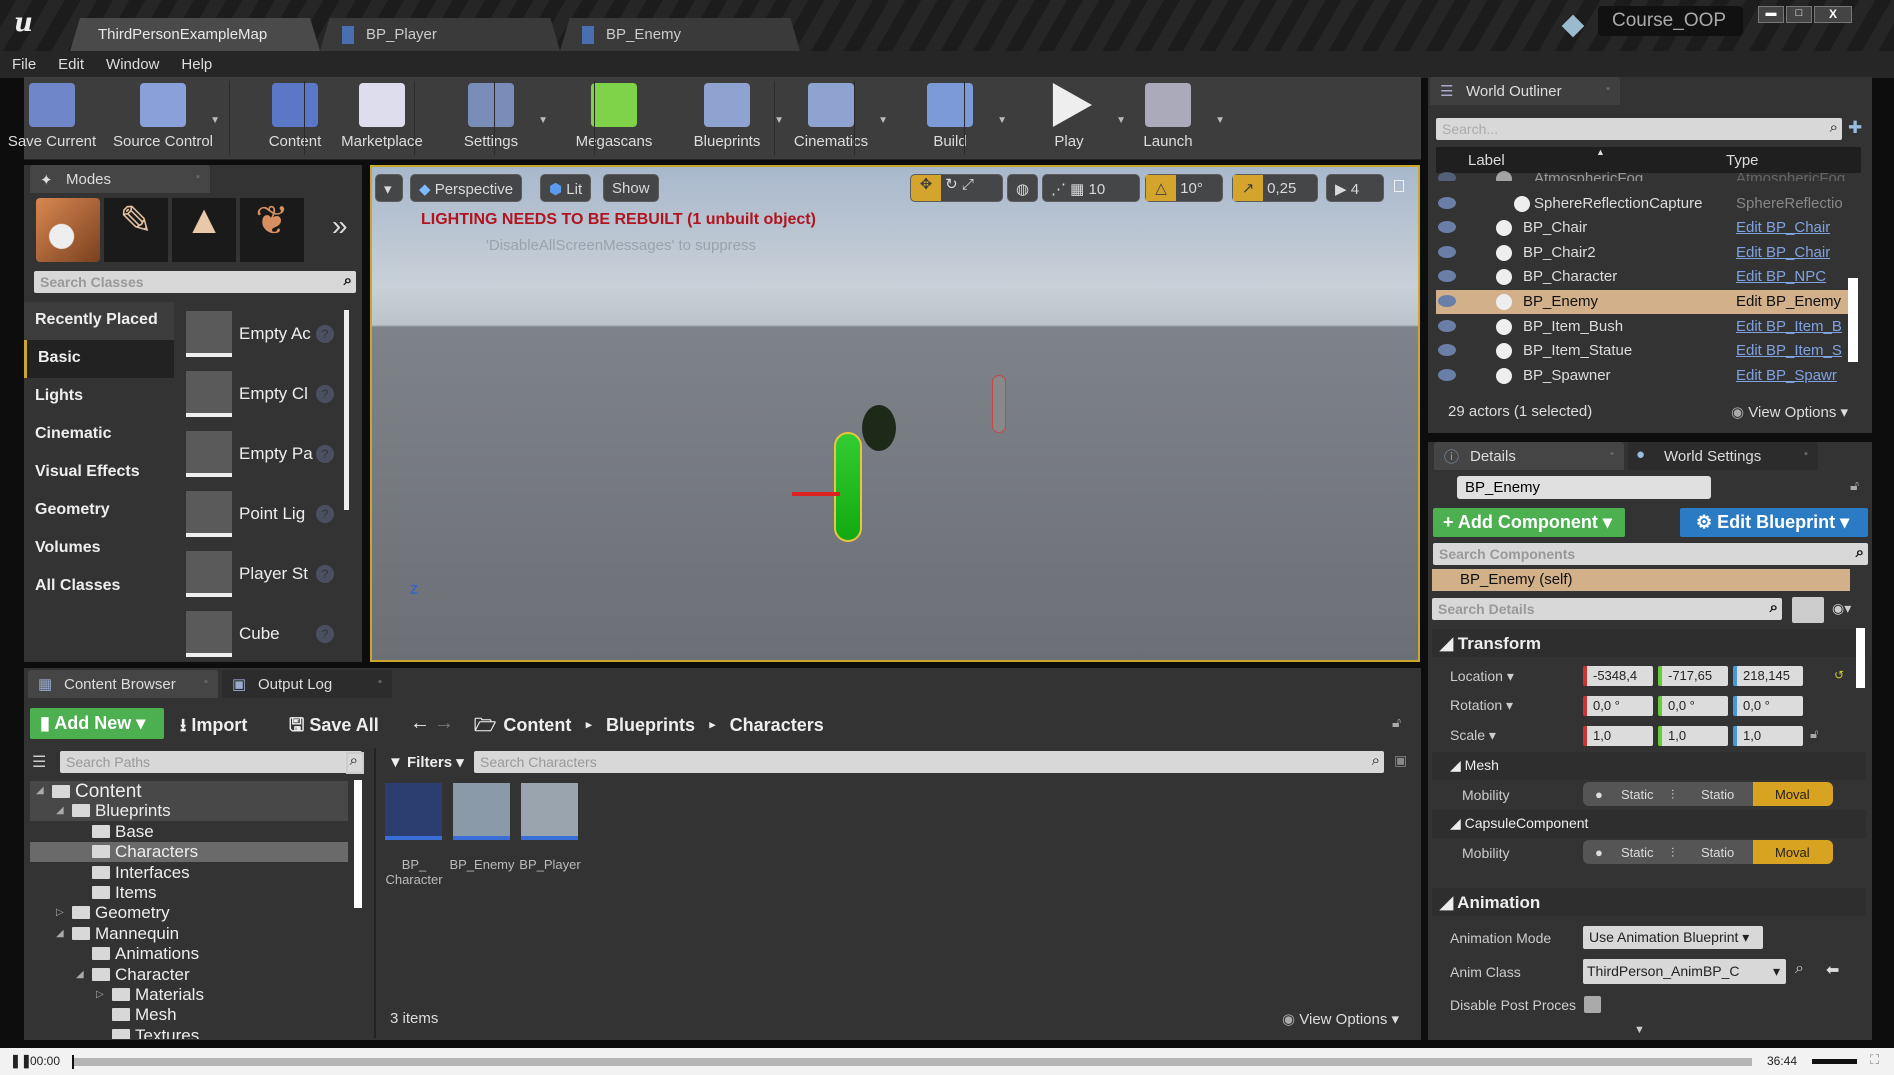 This screenshot has height=1075, width=1894. Describe the element at coordinates (1771, 14) in the screenshot. I see `minimize-button: ▬` at that location.